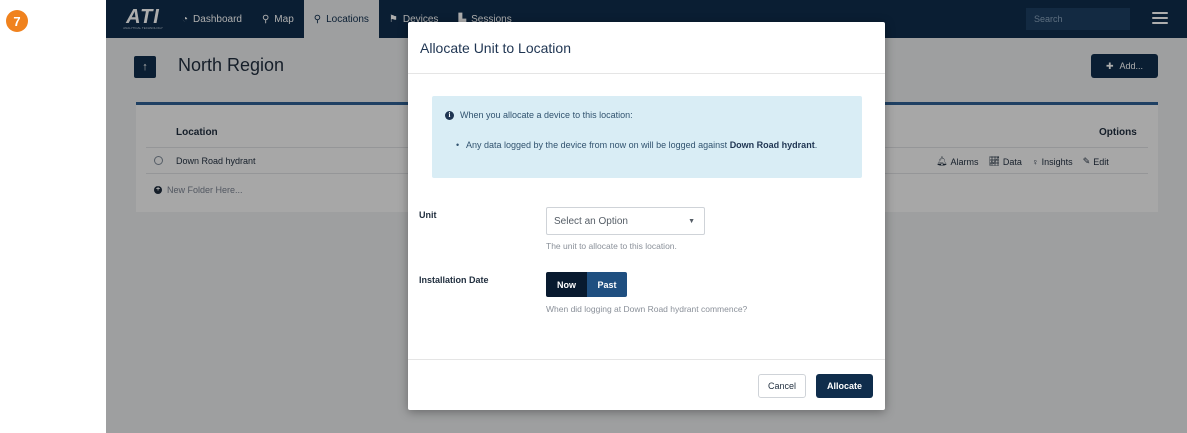 This screenshot has height=433, width=1187. I want to click on modal-footer: Cancel Allocate, so click(646, 384).